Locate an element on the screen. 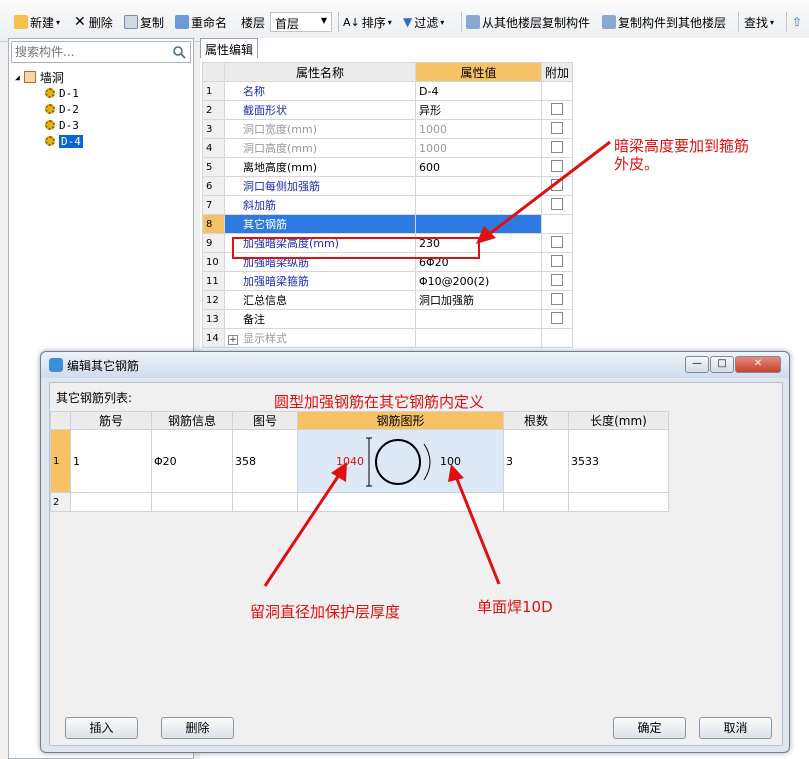 The width and height of the screenshot is (809, 759). copy-from-floor-button: 从其他楼层复制构件 is located at coordinates (528, 22).